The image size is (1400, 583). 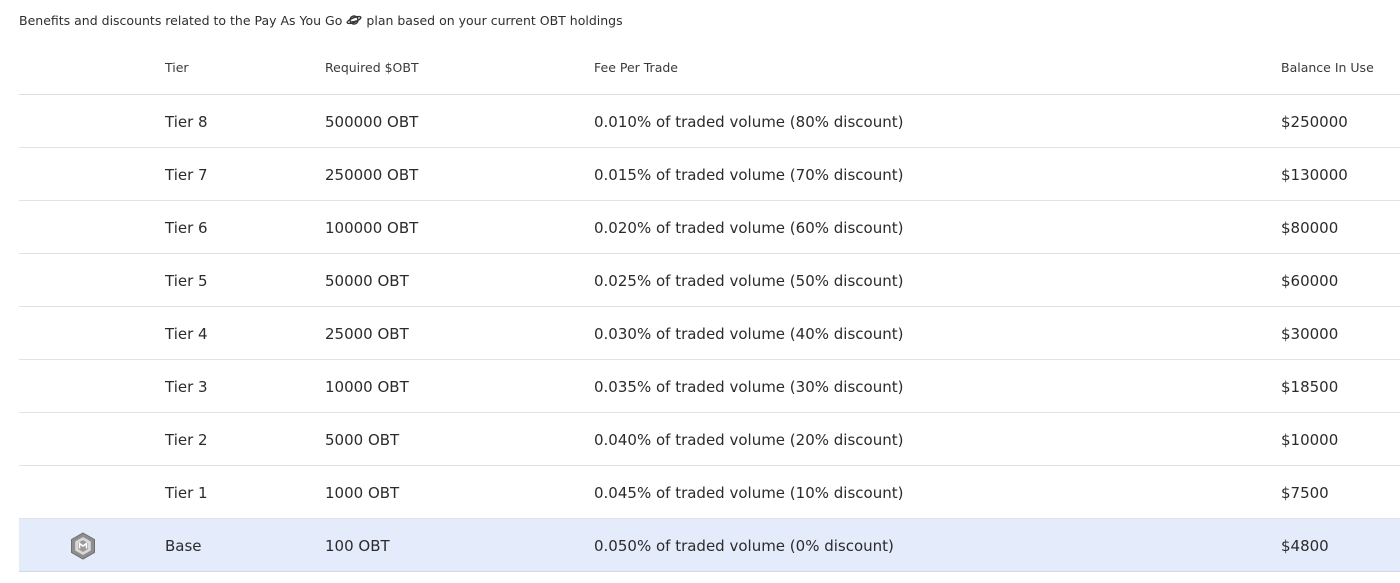 I want to click on balance-cell: $30000, so click(x=1310, y=334).